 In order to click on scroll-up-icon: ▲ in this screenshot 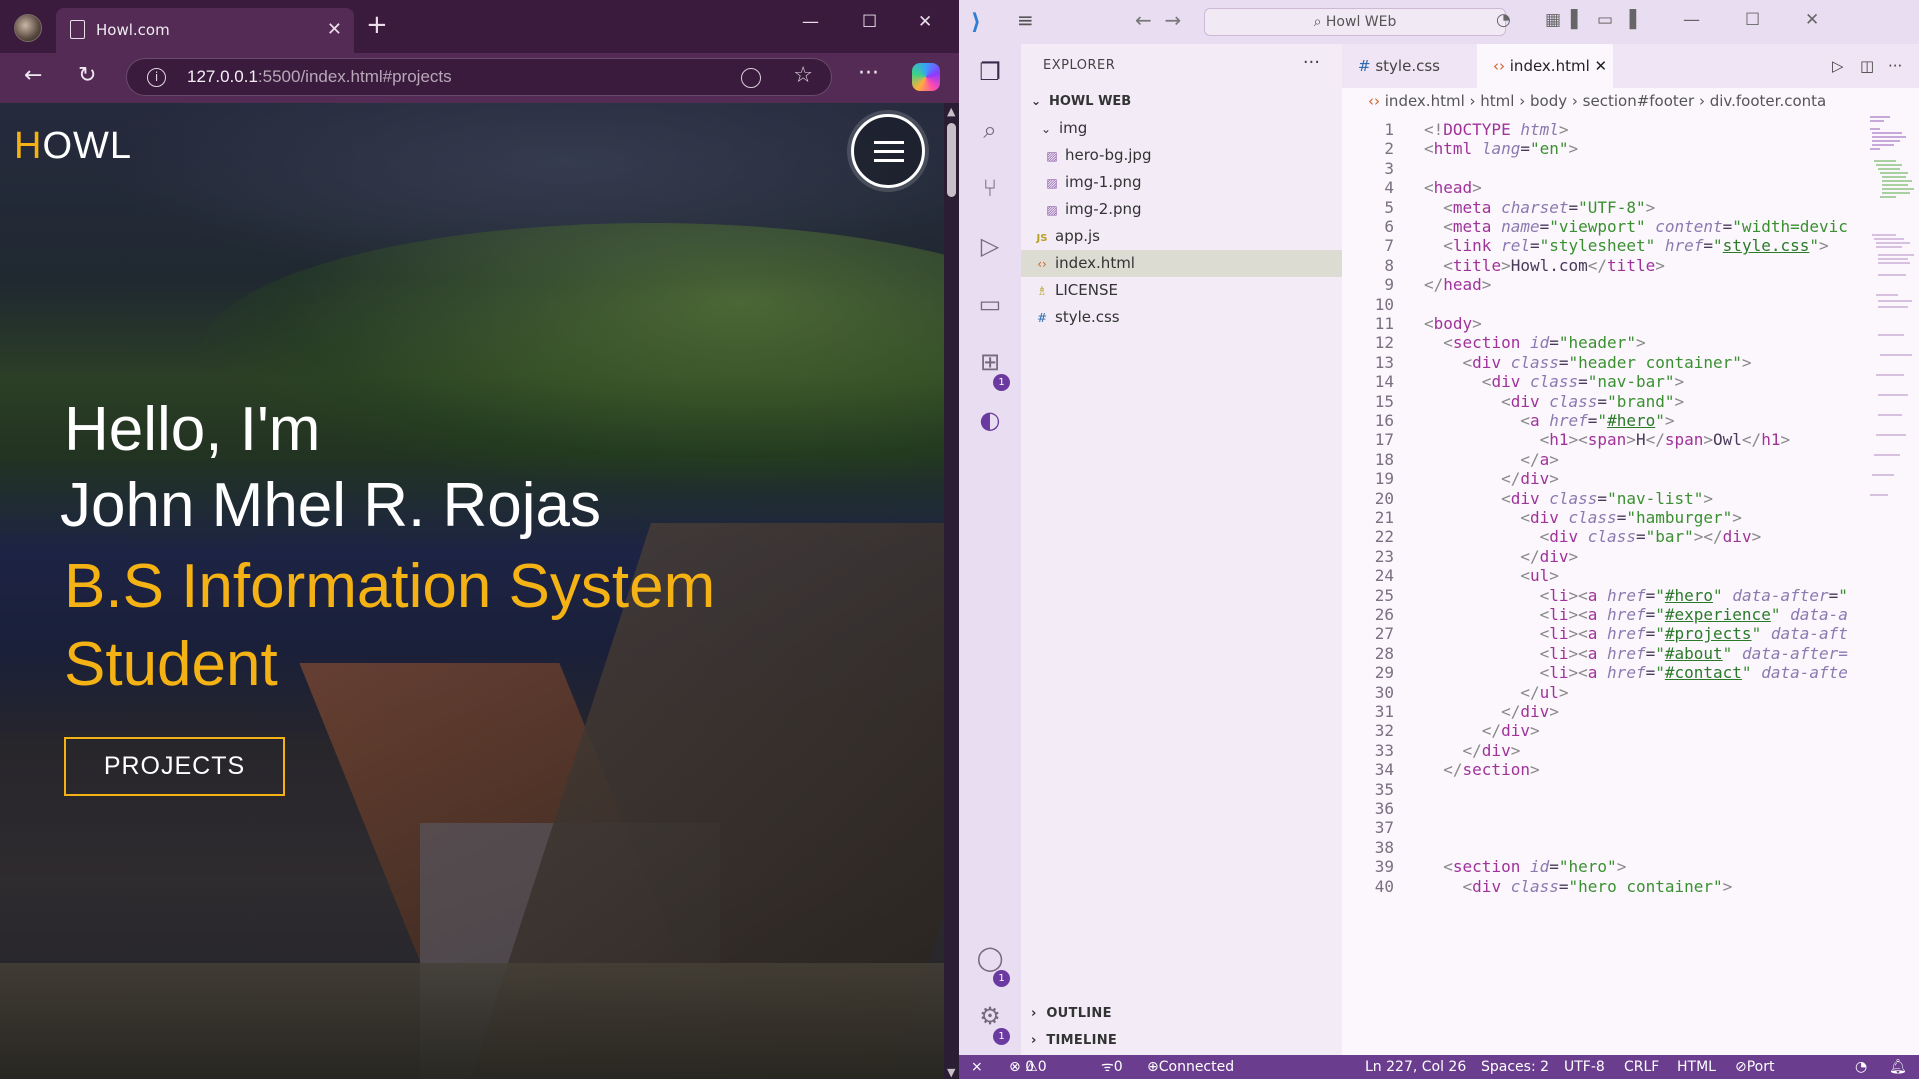, I will do `click(951, 111)`.